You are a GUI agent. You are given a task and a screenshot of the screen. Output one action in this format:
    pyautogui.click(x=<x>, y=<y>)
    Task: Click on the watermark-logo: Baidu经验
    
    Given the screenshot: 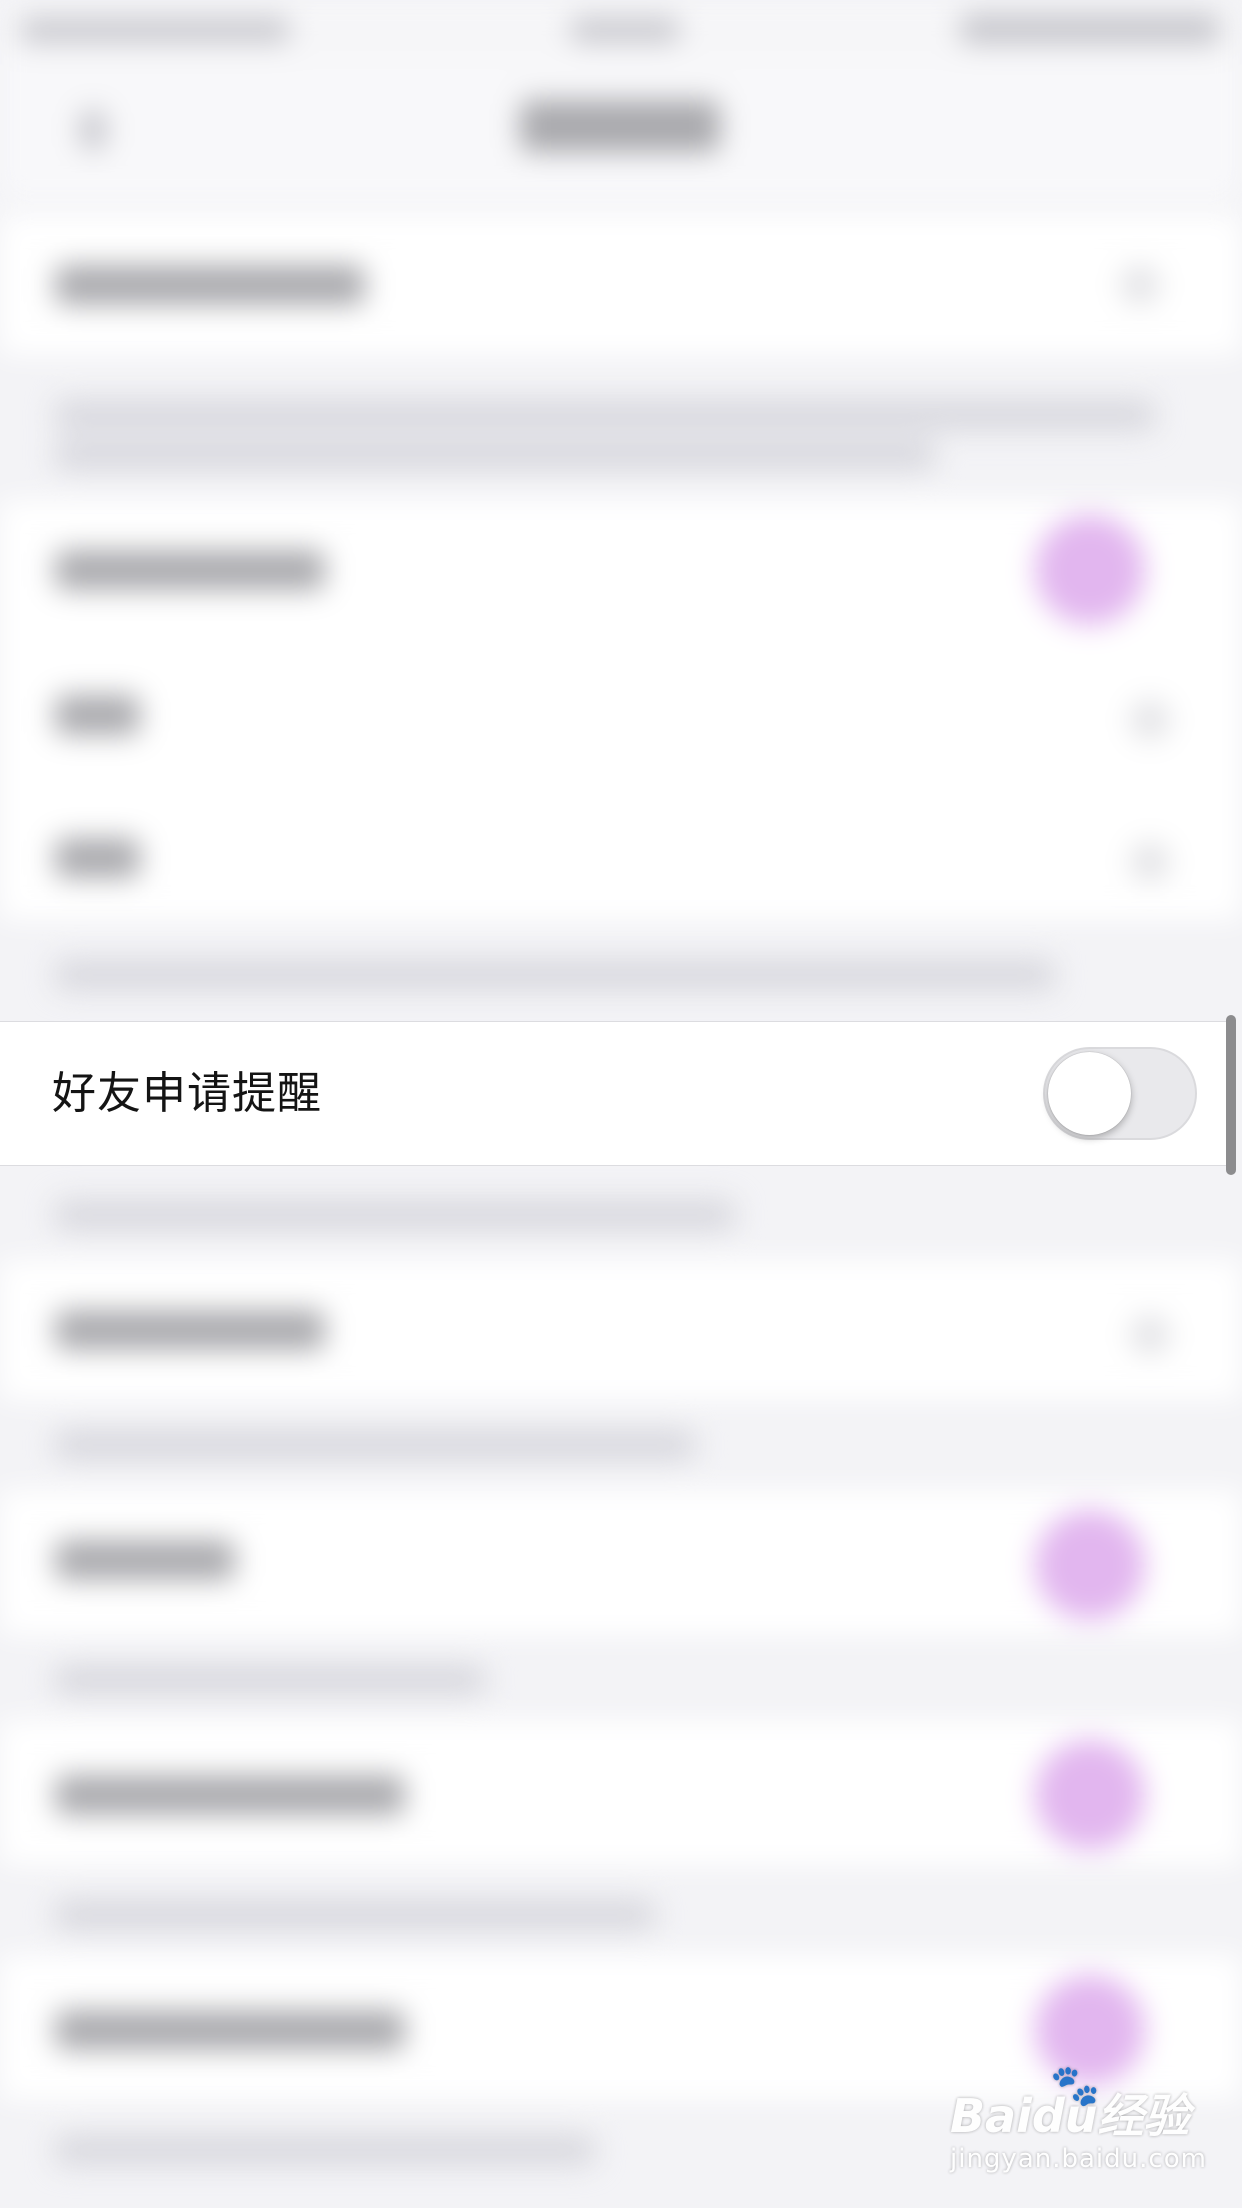 What is the action you would take?
    pyautogui.click(x=1070, y=2116)
    